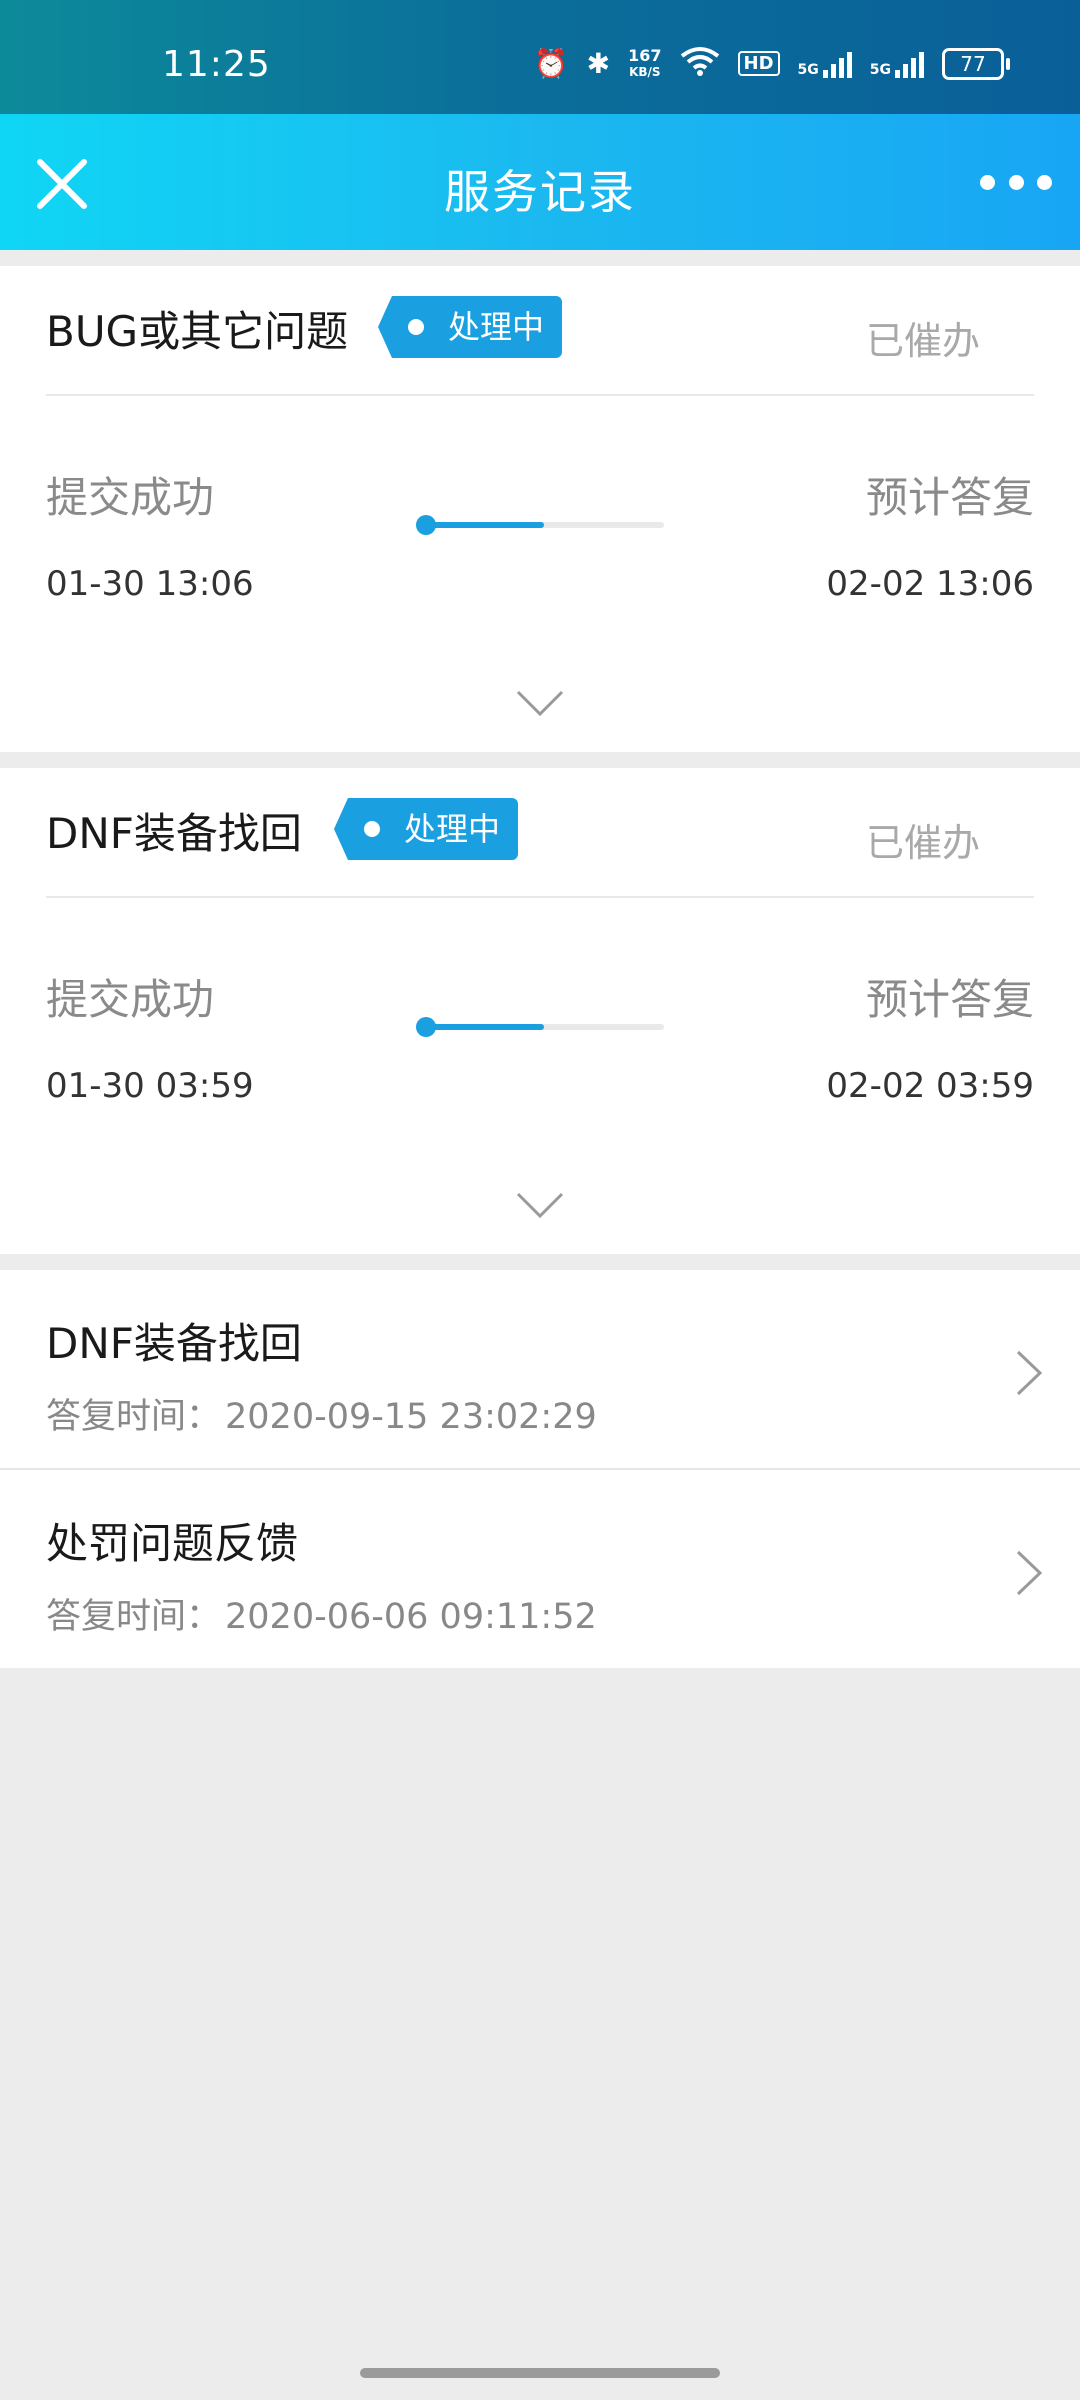 The width and height of the screenshot is (1080, 2400). Describe the element at coordinates (551, 63) in the screenshot. I see `alarm-icon: ⏰` at that location.